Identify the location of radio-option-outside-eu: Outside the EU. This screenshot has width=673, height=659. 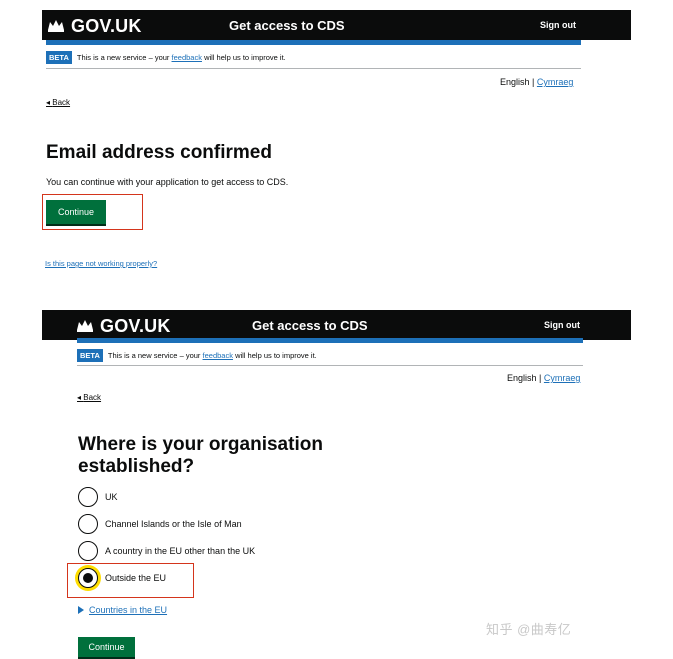
(122, 578).